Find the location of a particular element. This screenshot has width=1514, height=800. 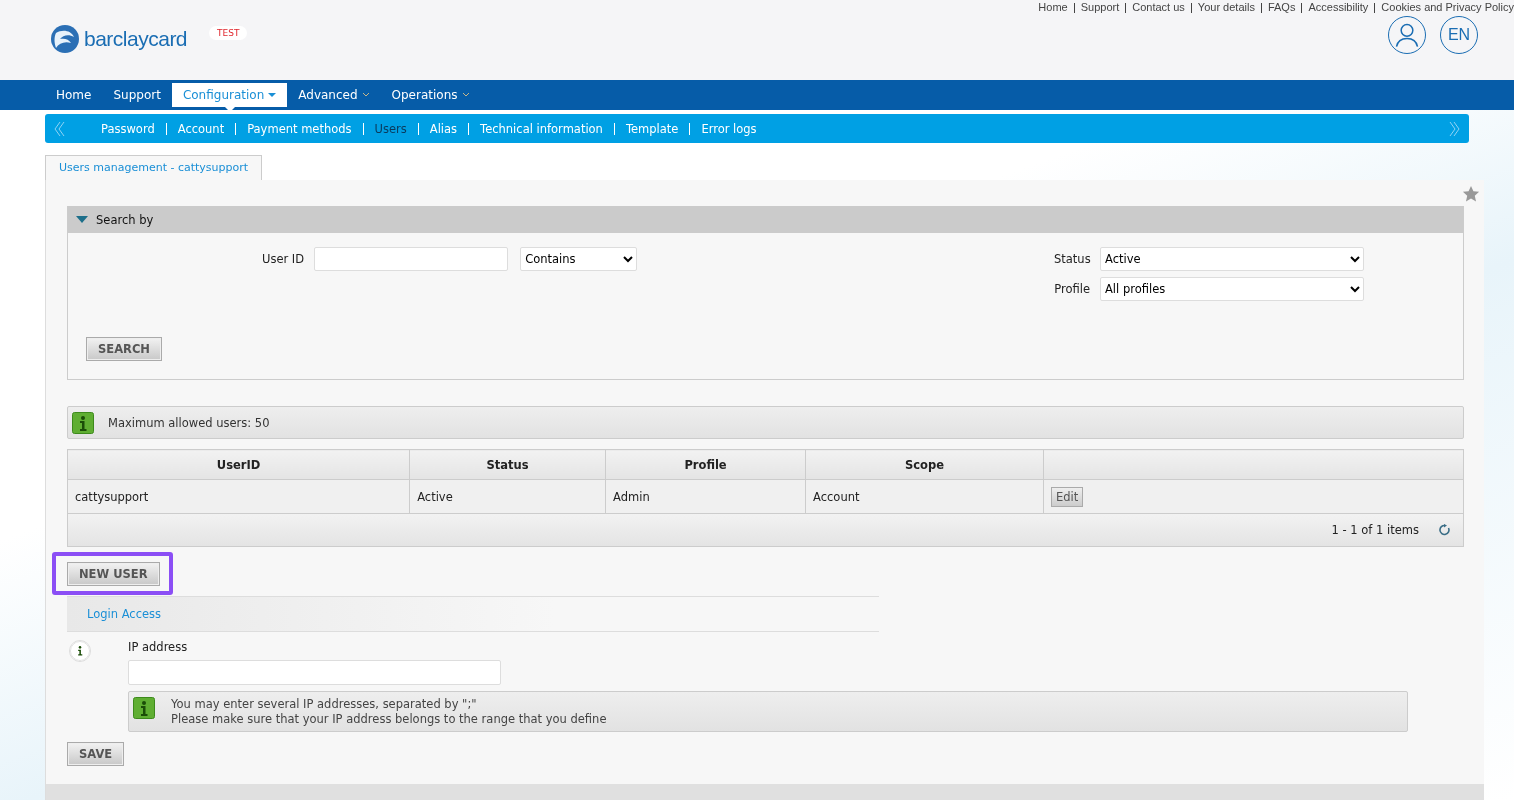

logo-text: barclaycard is located at coordinates (136, 39).